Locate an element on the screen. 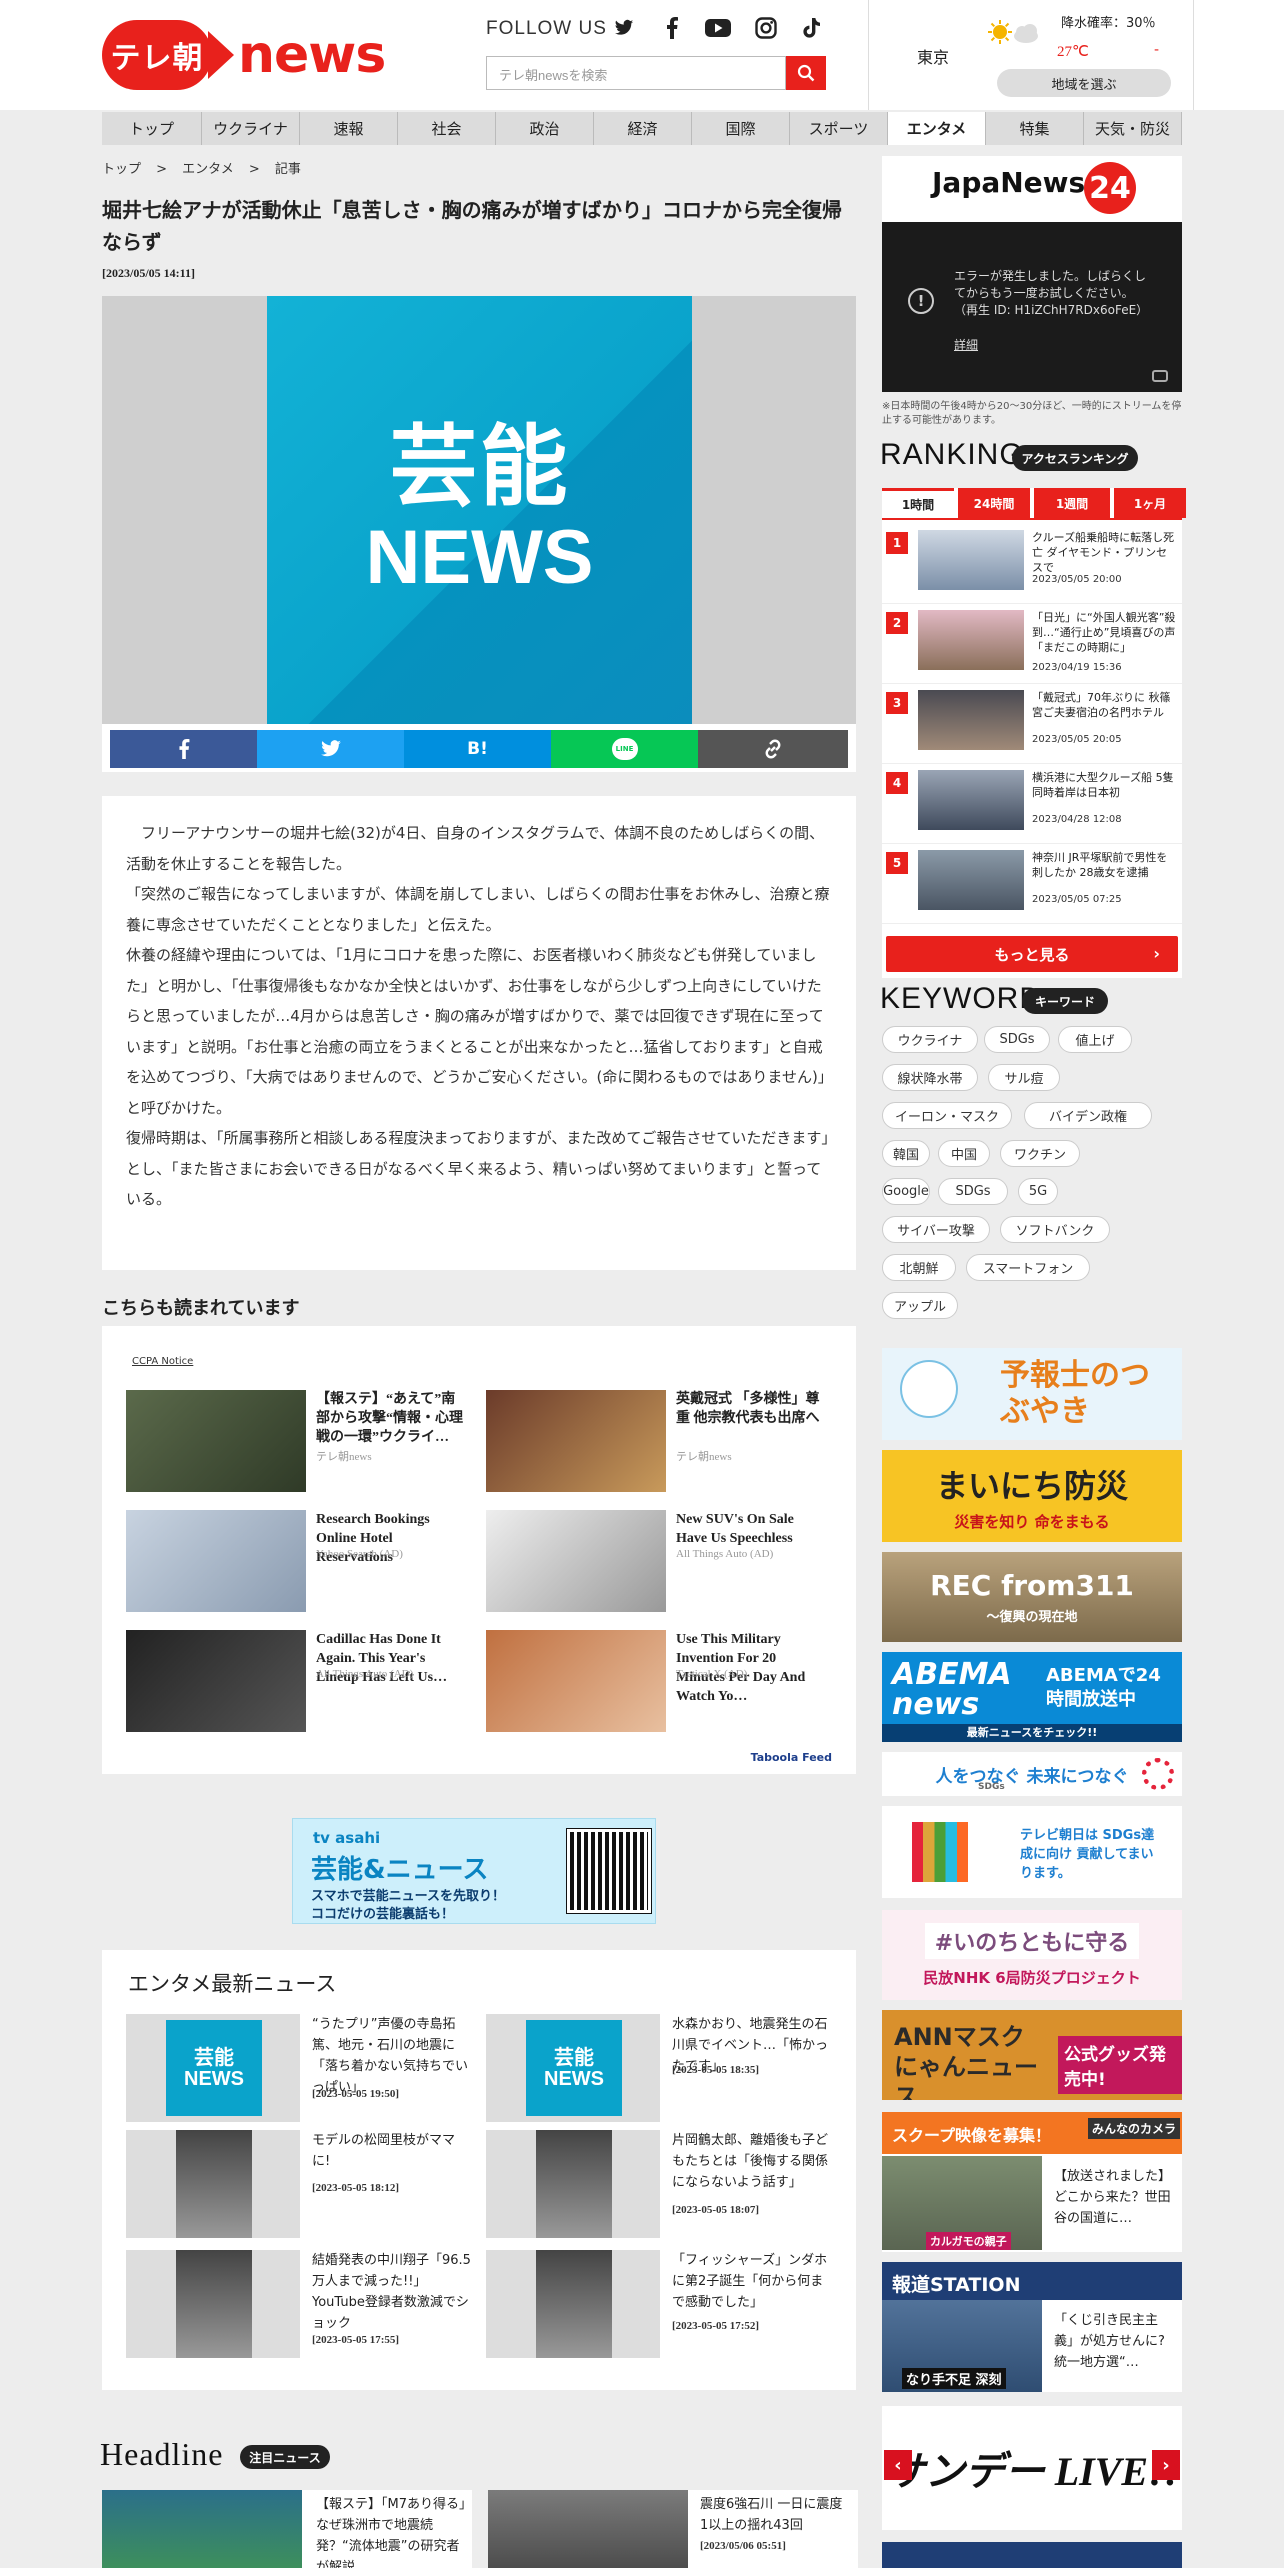 Image resolution: width=1284 pixels, height=2568 pixels. carousel-next-button: › is located at coordinates (1166, 2465).